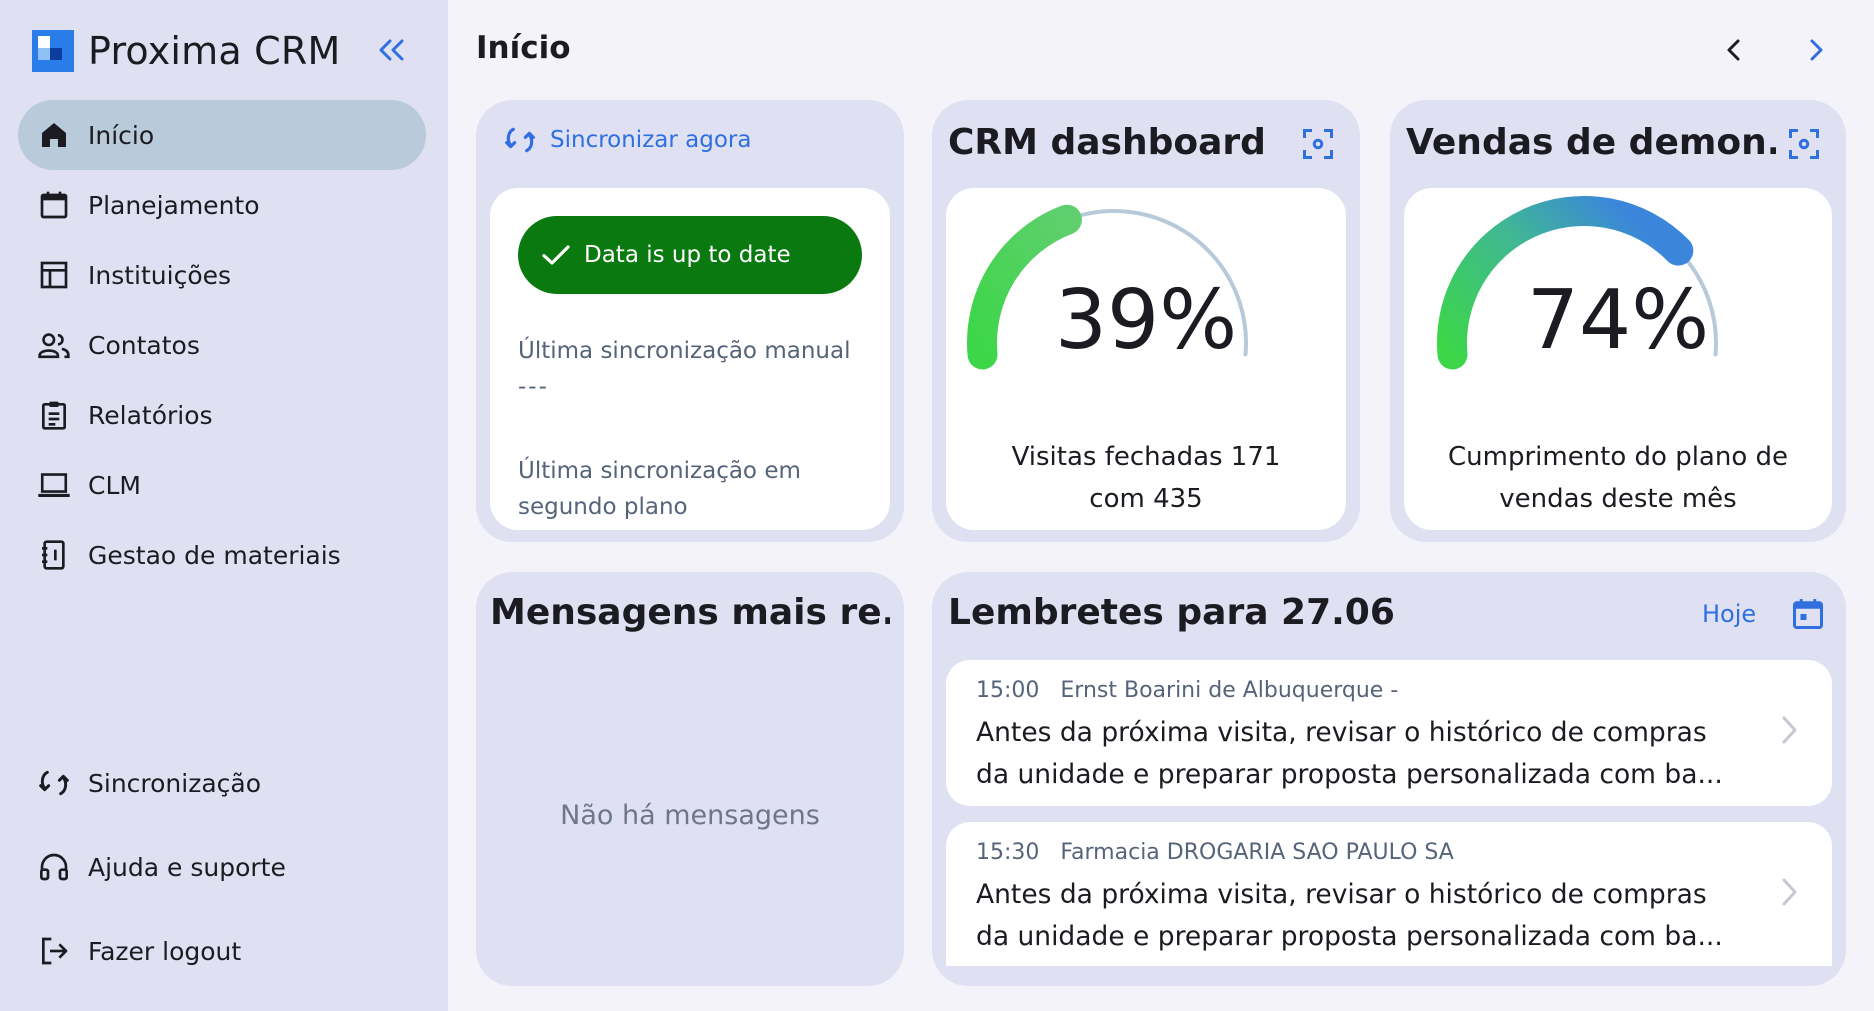 The width and height of the screenshot is (1874, 1011). I want to click on sync-now-label: Sincronizar agora, so click(651, 140).